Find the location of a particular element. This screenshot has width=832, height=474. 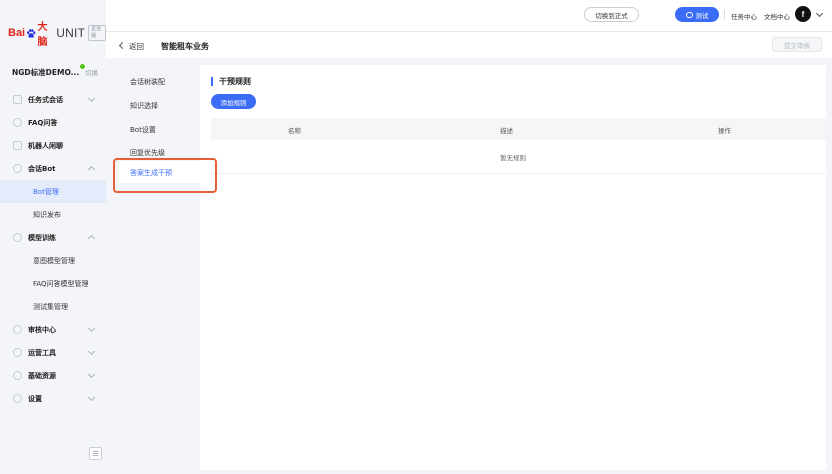

test-button-label: 测试 is located at coordinates (702, 15).